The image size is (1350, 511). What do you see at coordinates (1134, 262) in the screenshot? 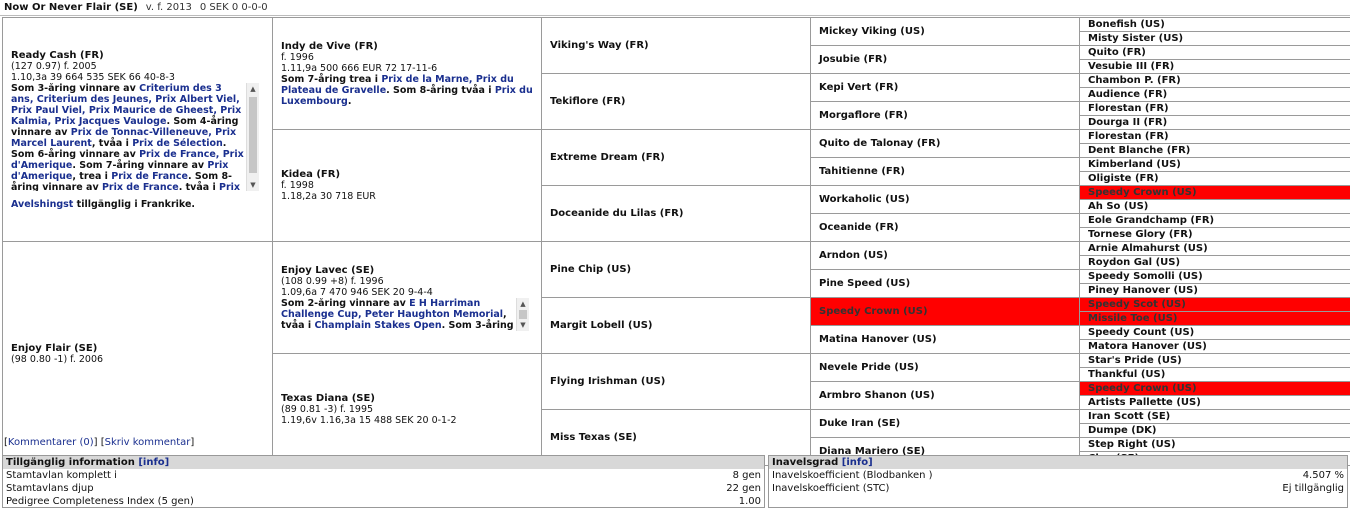
I see `ancestor-gen5-name: Roydon Gal (US)` at bounding box center [1134, 262].